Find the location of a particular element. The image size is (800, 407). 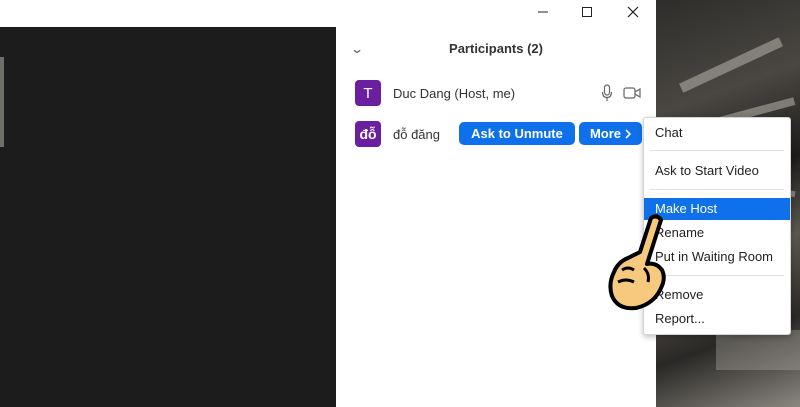

more-button-label: More is located at coordinates (605, 133).